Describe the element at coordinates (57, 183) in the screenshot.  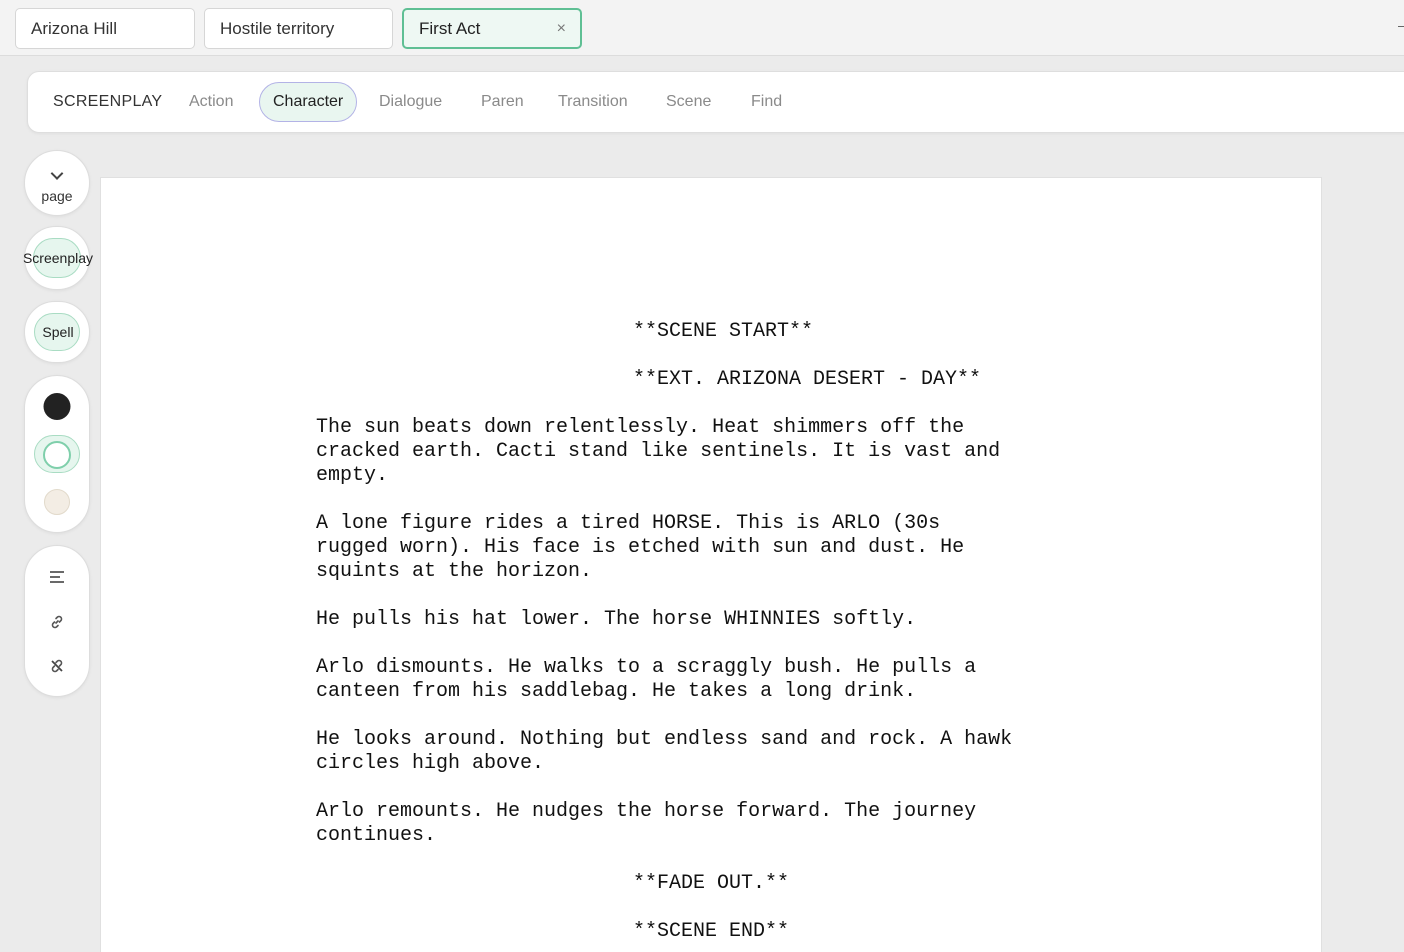
I see `page-toggle-button: page` at that location.